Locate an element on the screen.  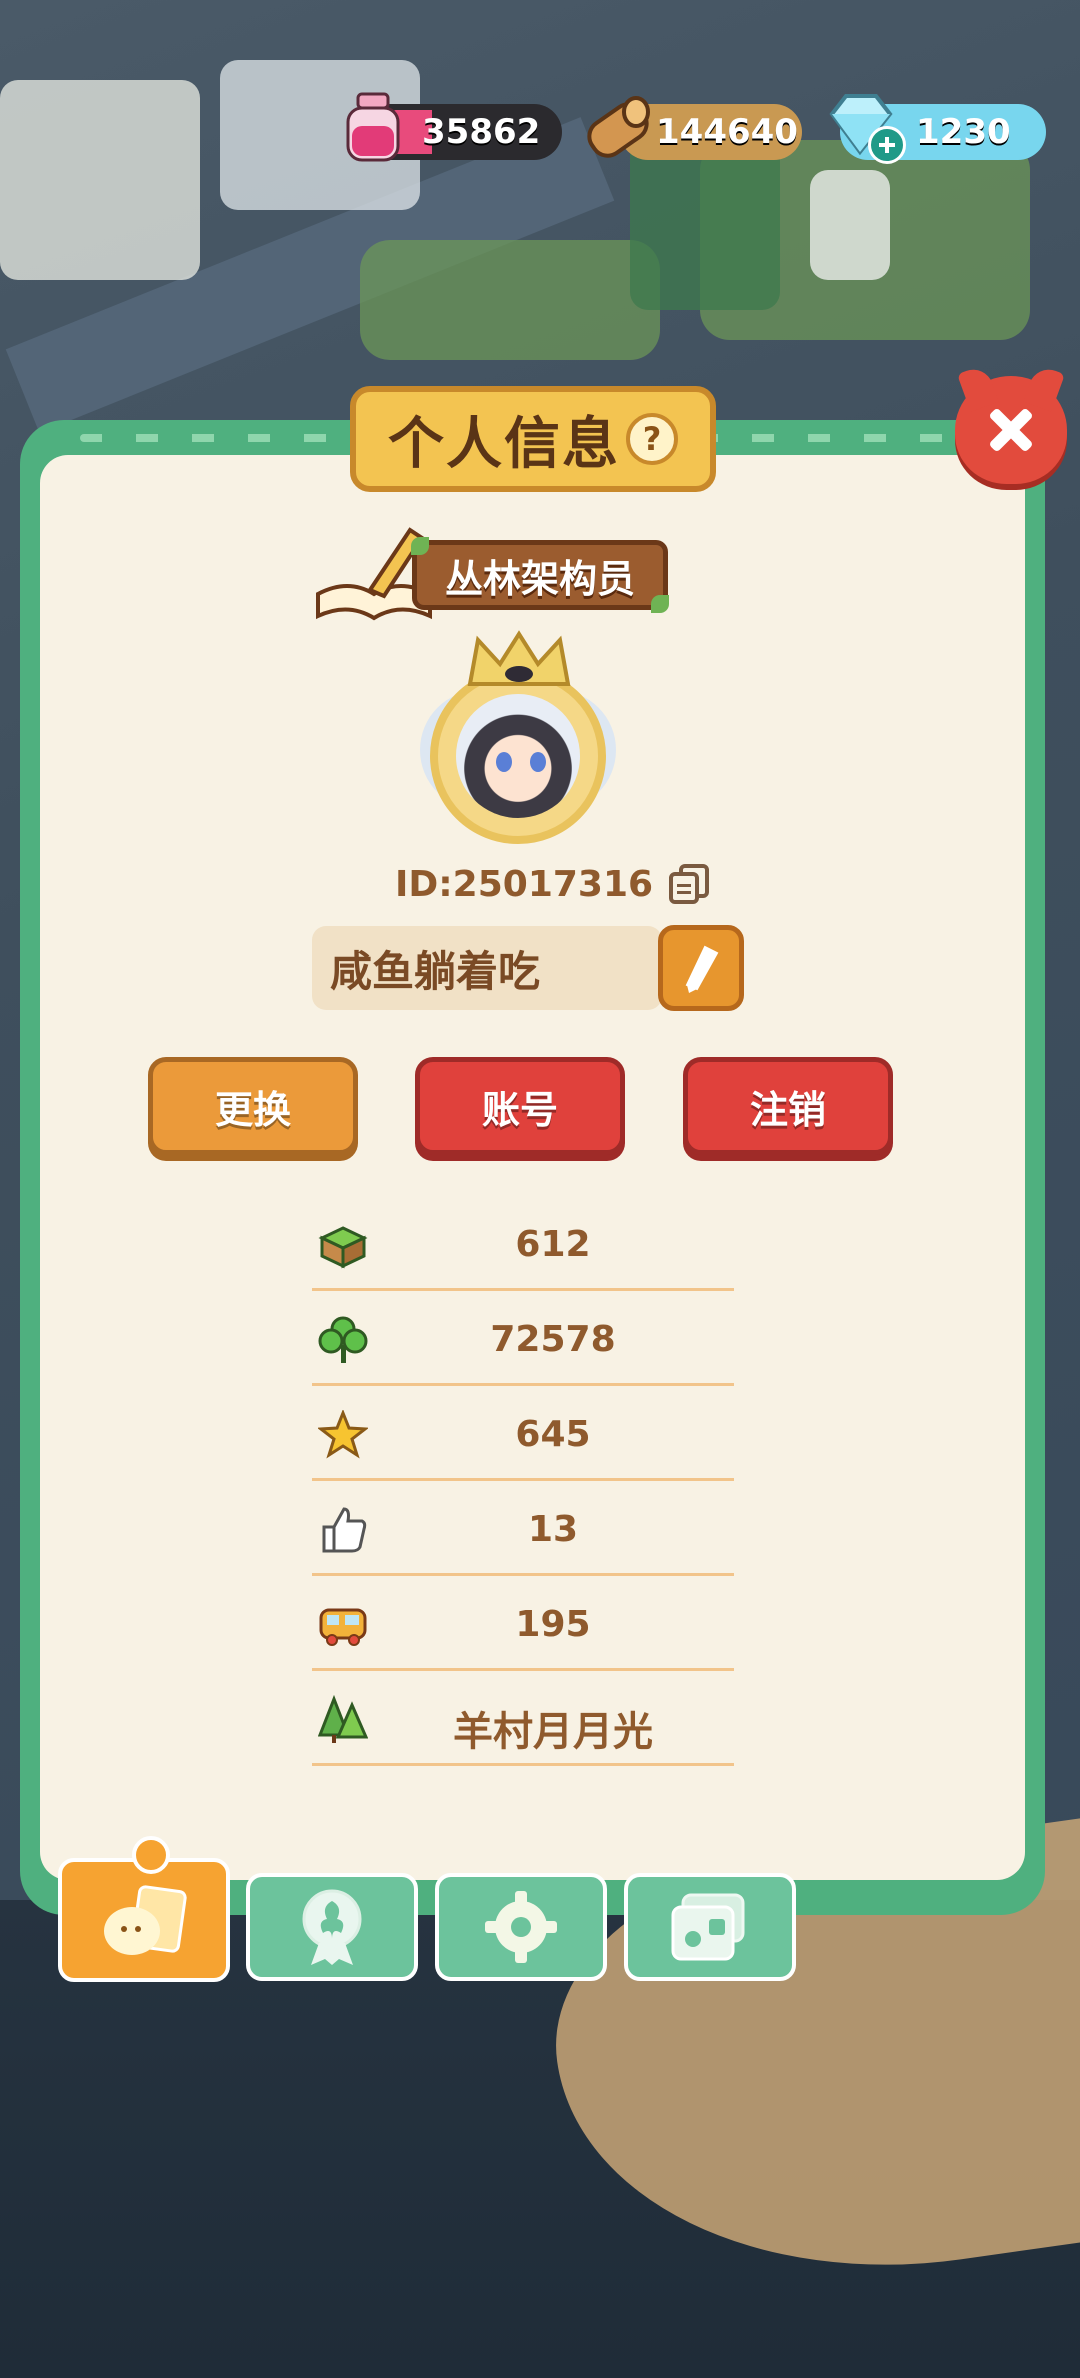
avatar is located at coordinates (518, 756).